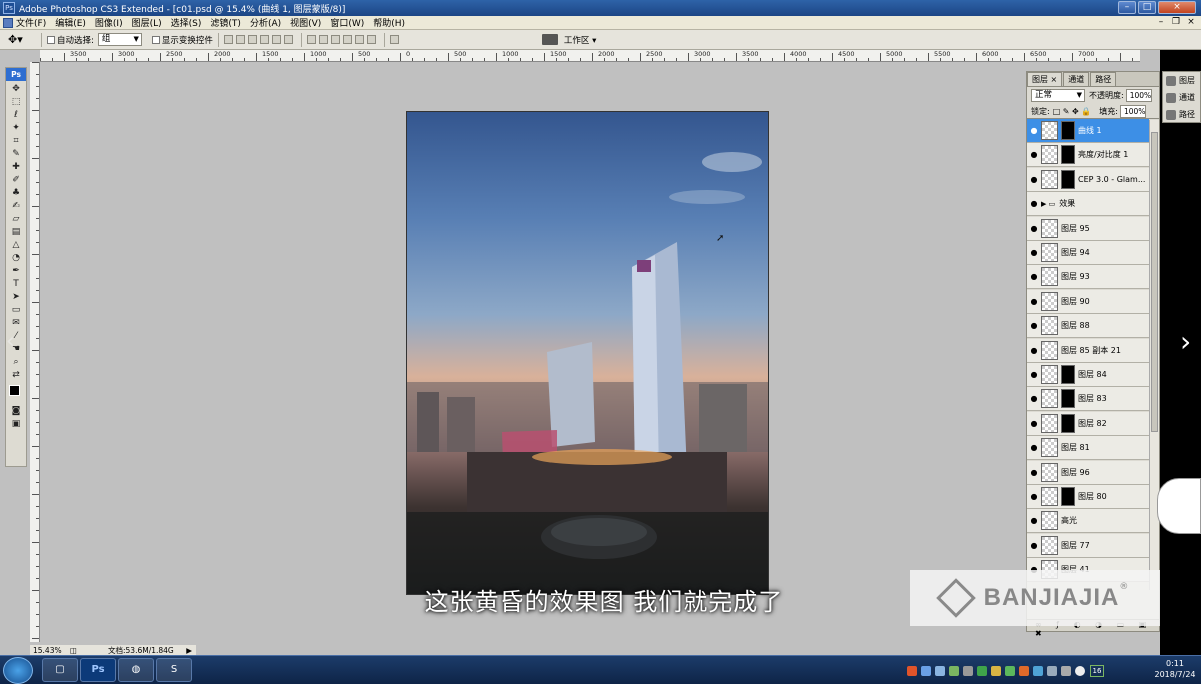 The width and height of the screenshot is (1201, 684). I want to click on chevron-left-icon: ‹, so click(13, 342).